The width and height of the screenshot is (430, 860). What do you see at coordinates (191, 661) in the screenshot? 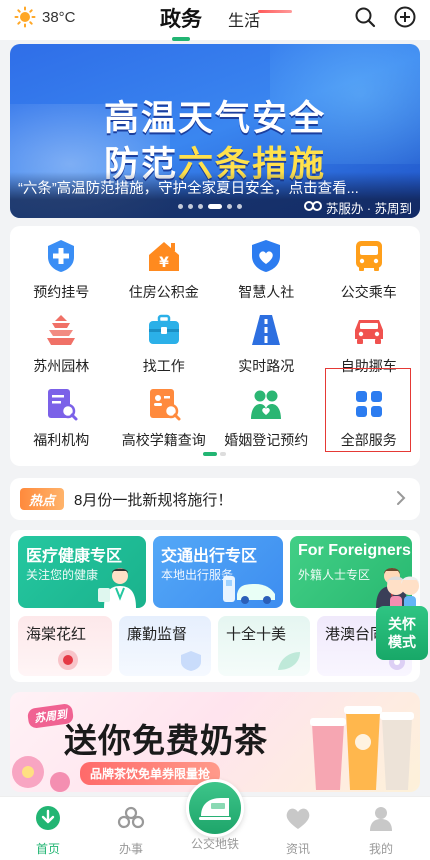
I see `shield-icon` at bounding box center [191, 661].